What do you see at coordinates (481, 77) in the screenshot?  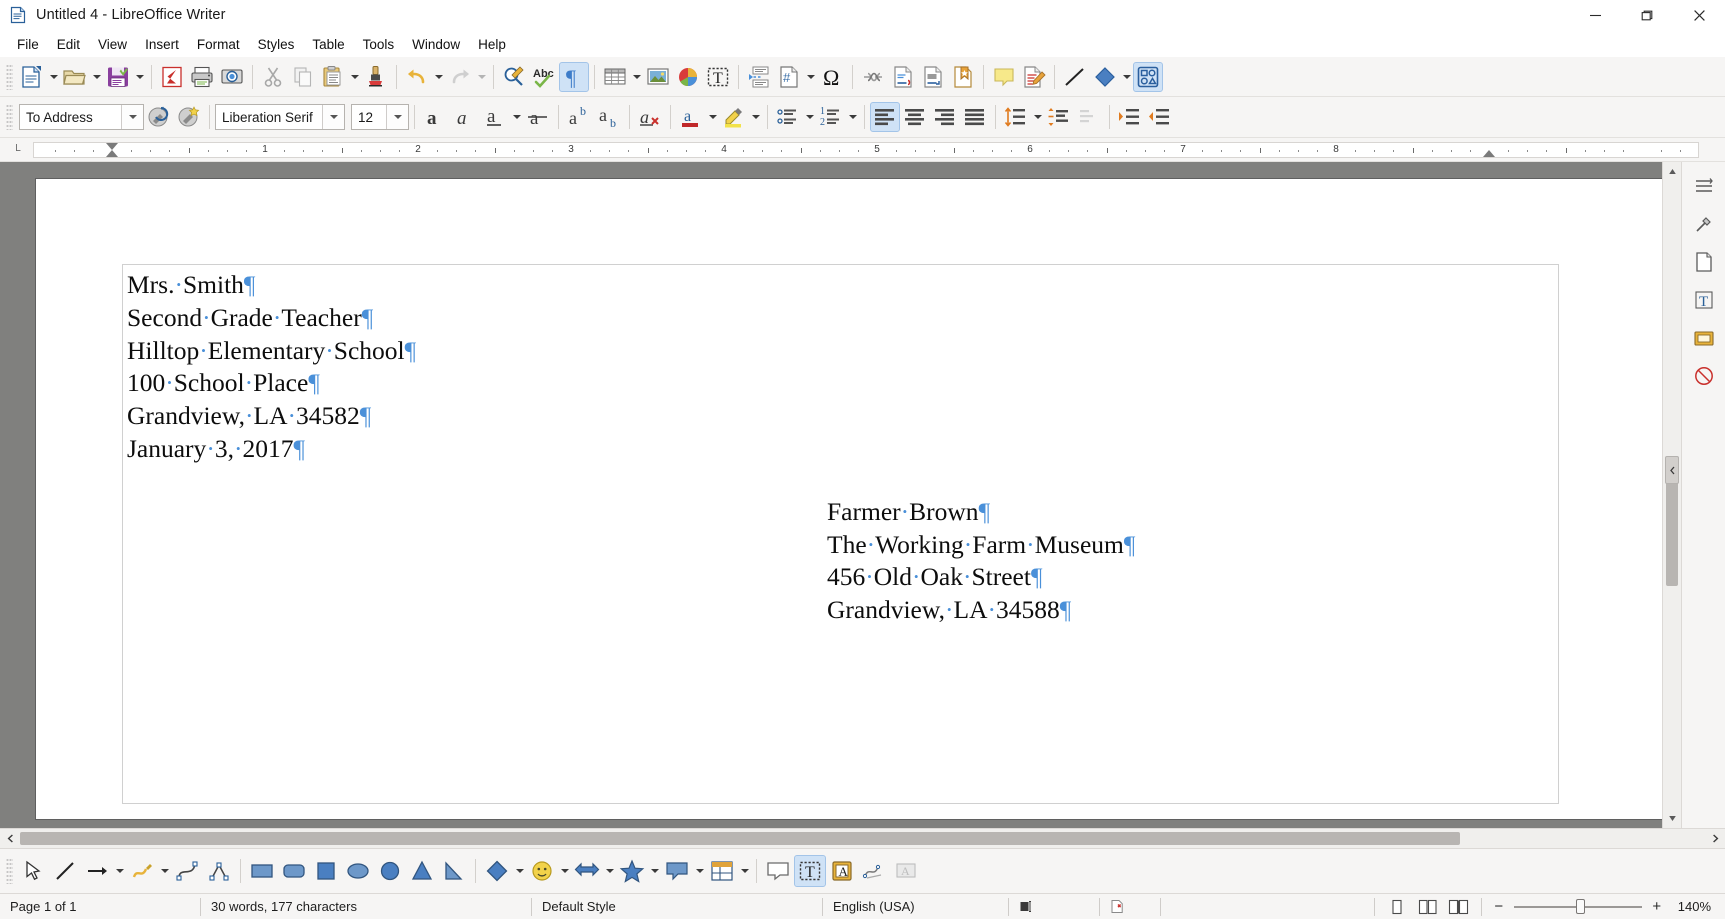 I see `redo-dropdown` at bounding box center [481, 77].